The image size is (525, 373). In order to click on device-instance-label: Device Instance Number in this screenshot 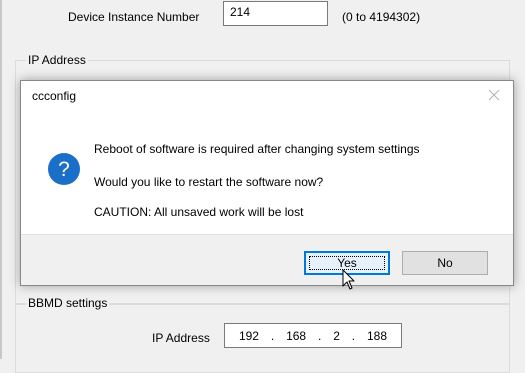, I will do `click(134, 17)`.